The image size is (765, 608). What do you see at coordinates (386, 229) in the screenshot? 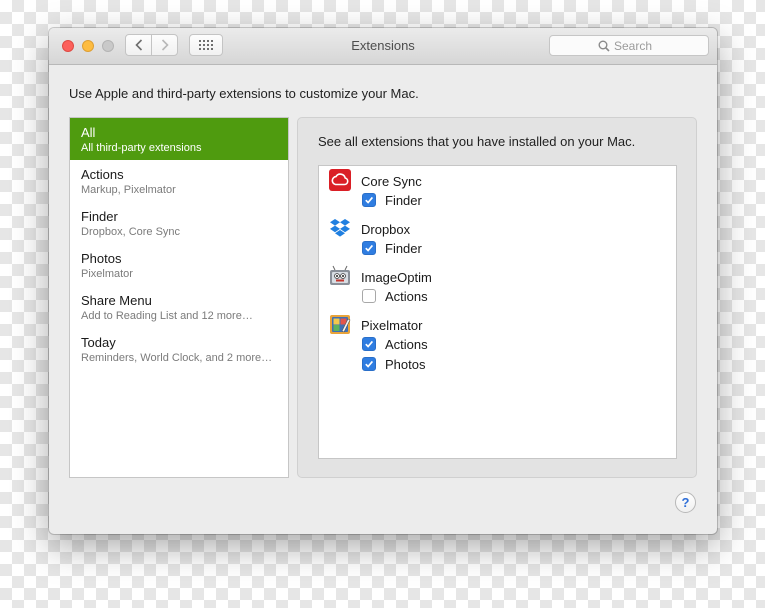
I see `extension-name: Dropbox` at bounding box center [386, 229].